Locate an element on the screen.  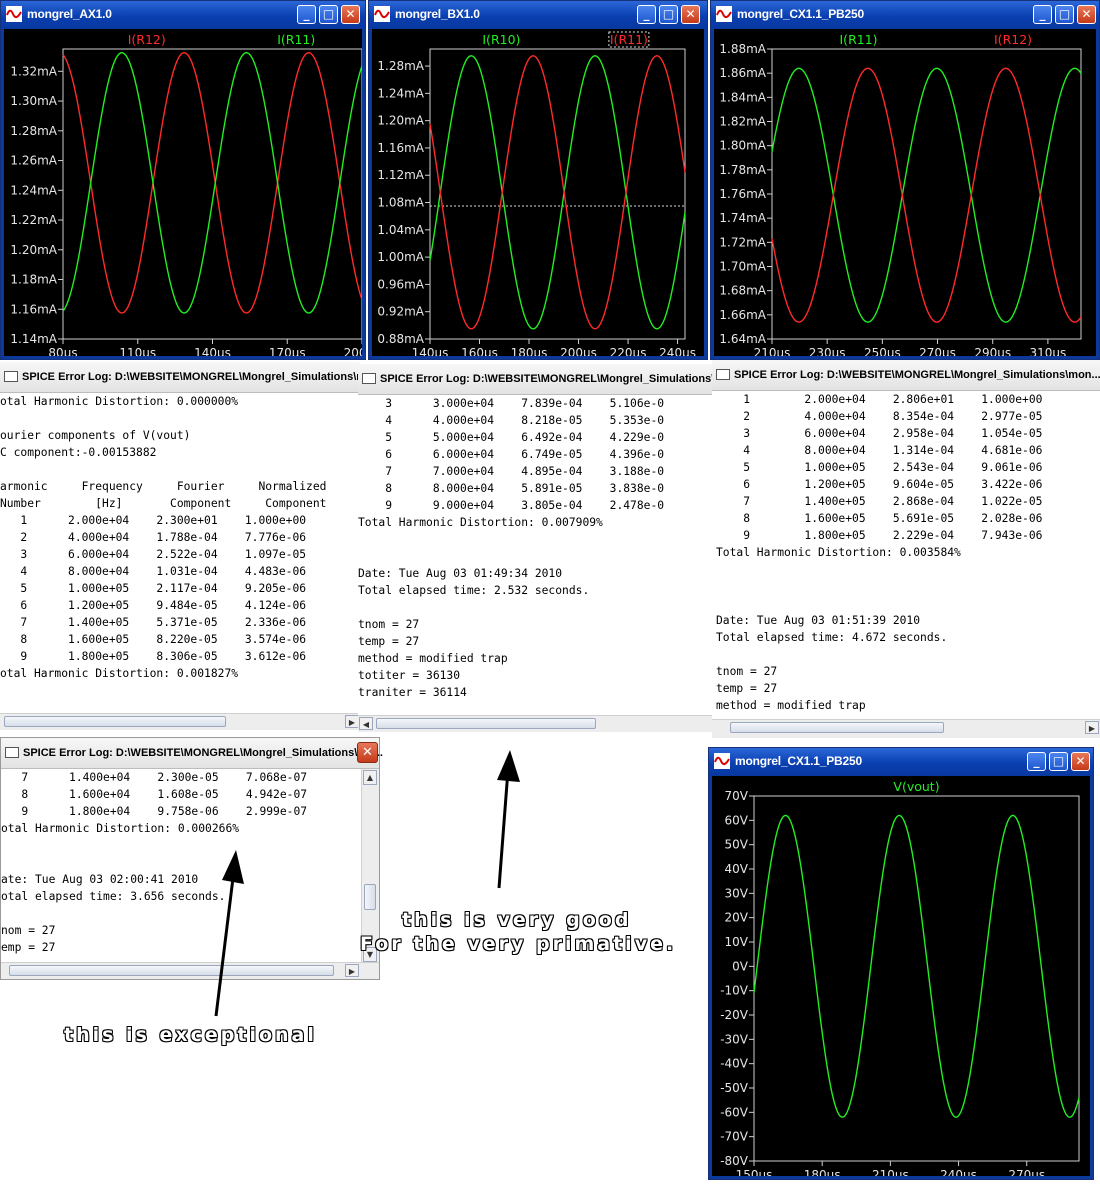
y-tick-label: -30V is located at coordinates (734, 1039).